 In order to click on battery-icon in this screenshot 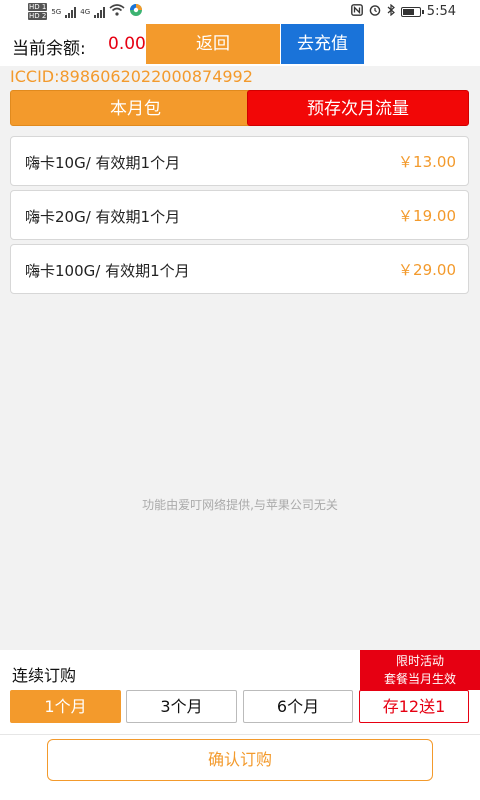, I will do `click(412, 11)`.